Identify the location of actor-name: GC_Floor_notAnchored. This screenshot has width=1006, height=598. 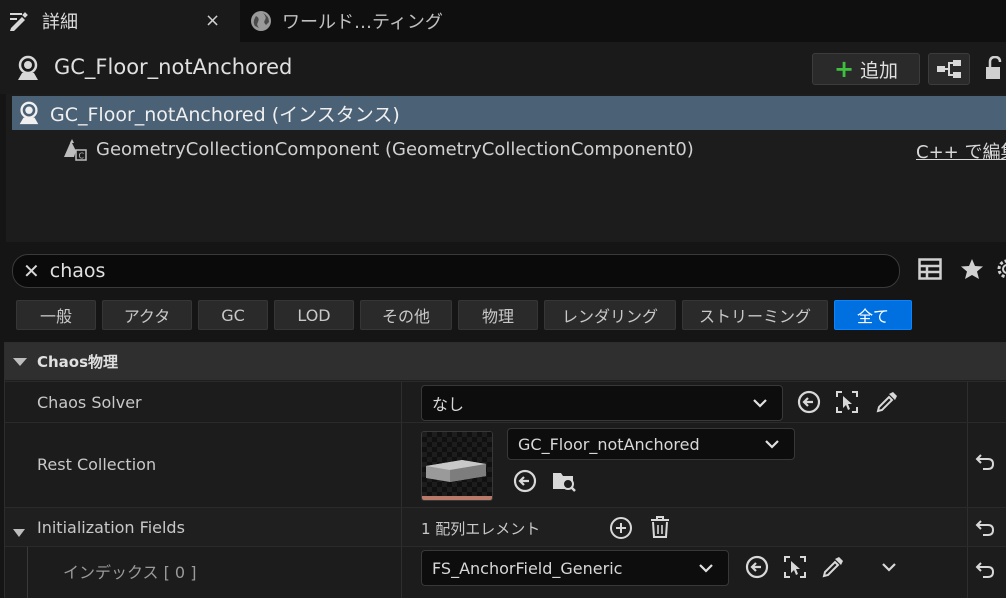
(173, 67).